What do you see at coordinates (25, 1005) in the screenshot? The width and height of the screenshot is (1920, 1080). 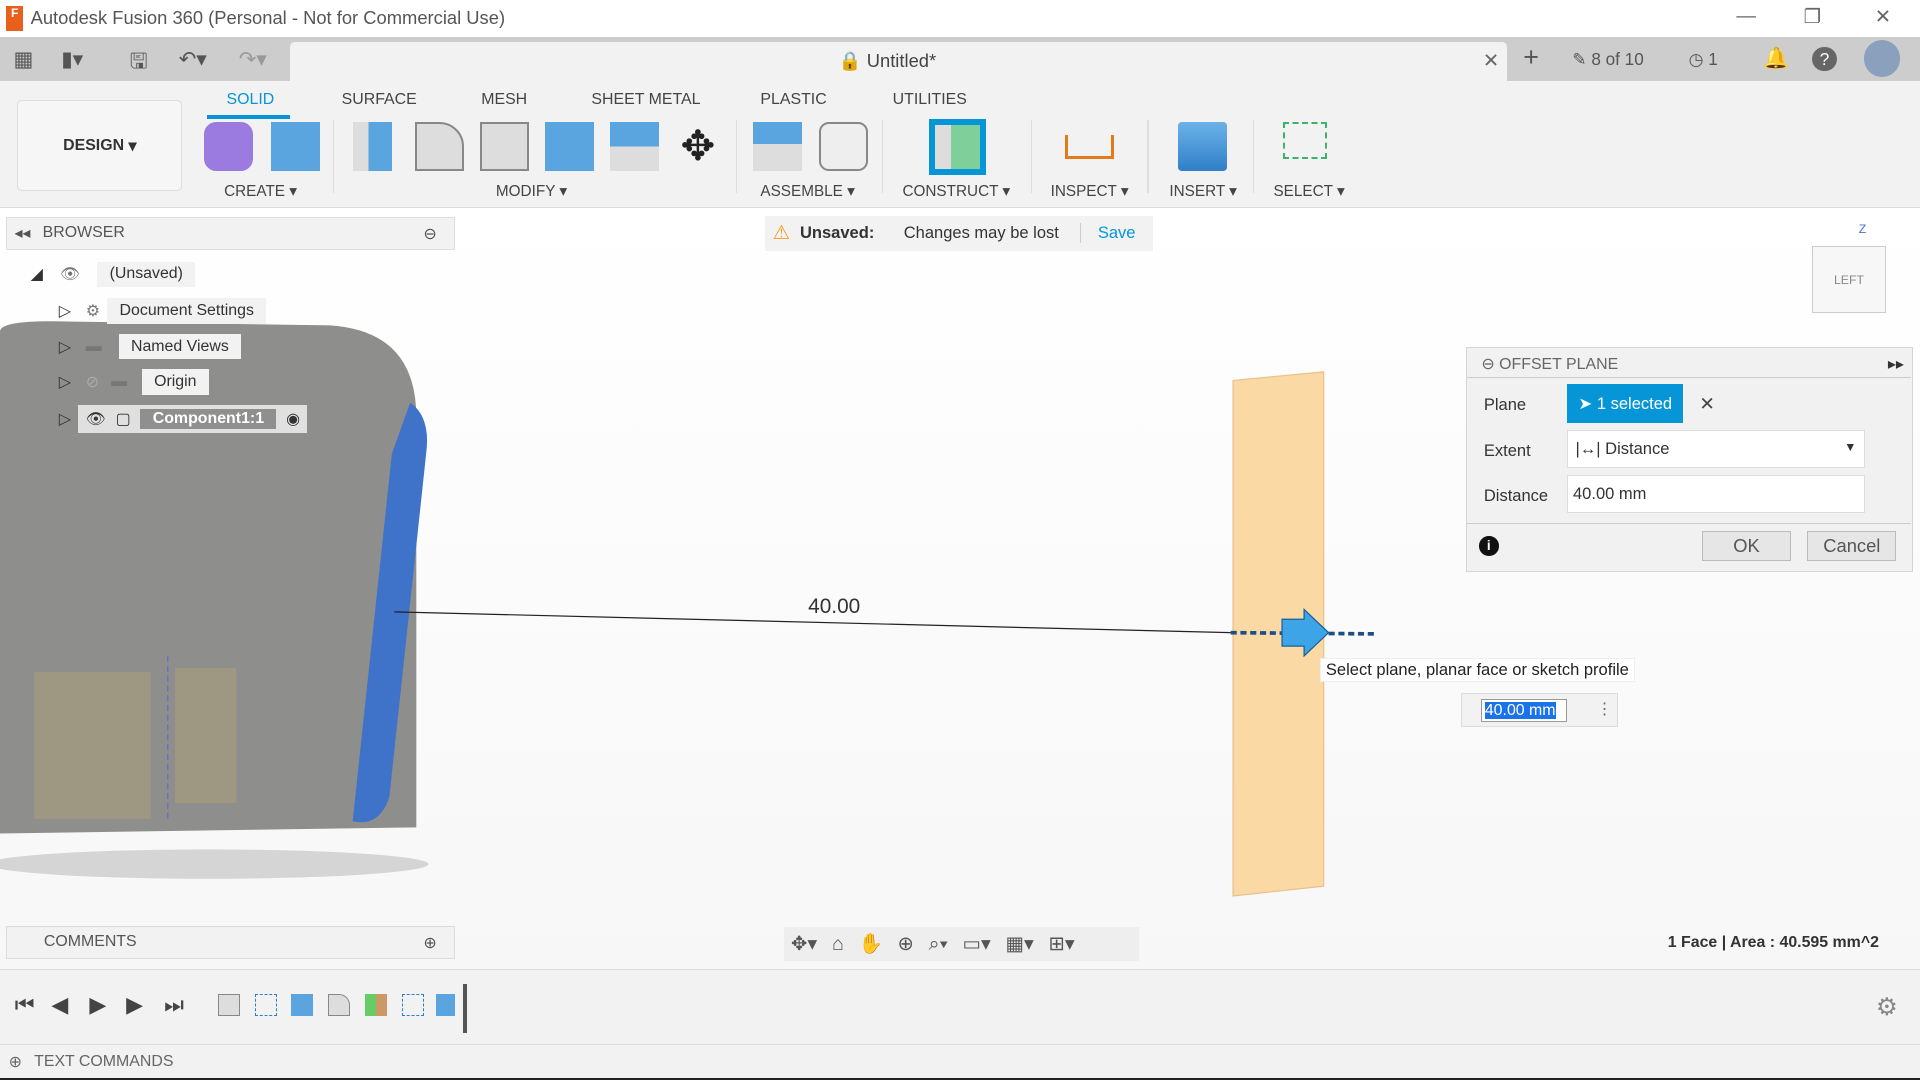 I see `go-to-start-icon: ⏮` at bounding box center [25, 1005].